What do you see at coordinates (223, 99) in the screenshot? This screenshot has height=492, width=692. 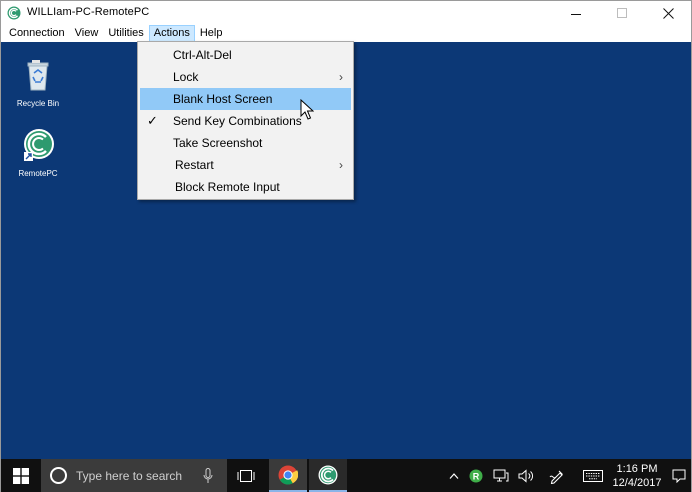 I see `menu-item-label: Blank Host Screen` at bounding box center [223, 99].